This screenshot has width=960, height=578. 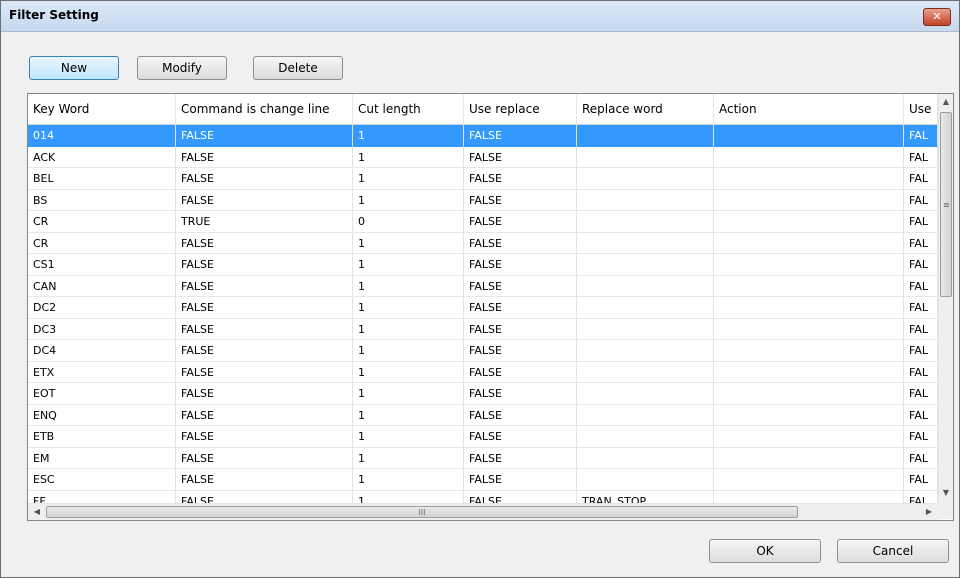 What do you see at coordinates (102, 458) in the screenshot?
I see `table-cell: EM` at bounding box center [102, 458].